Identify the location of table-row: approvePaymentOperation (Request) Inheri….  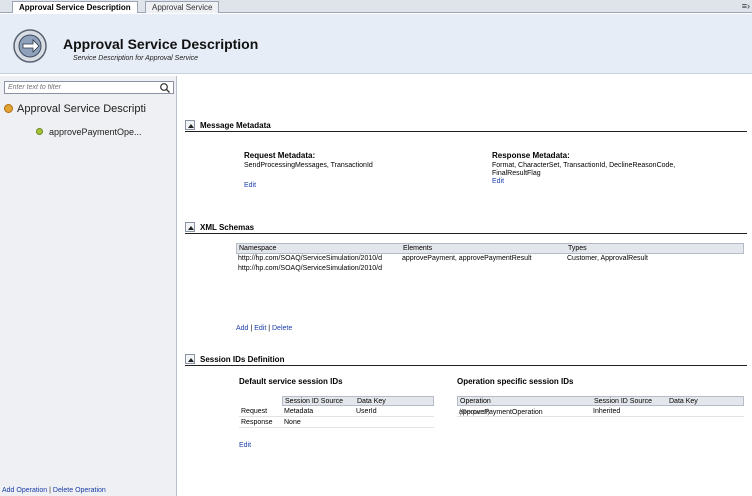
(600, 412).